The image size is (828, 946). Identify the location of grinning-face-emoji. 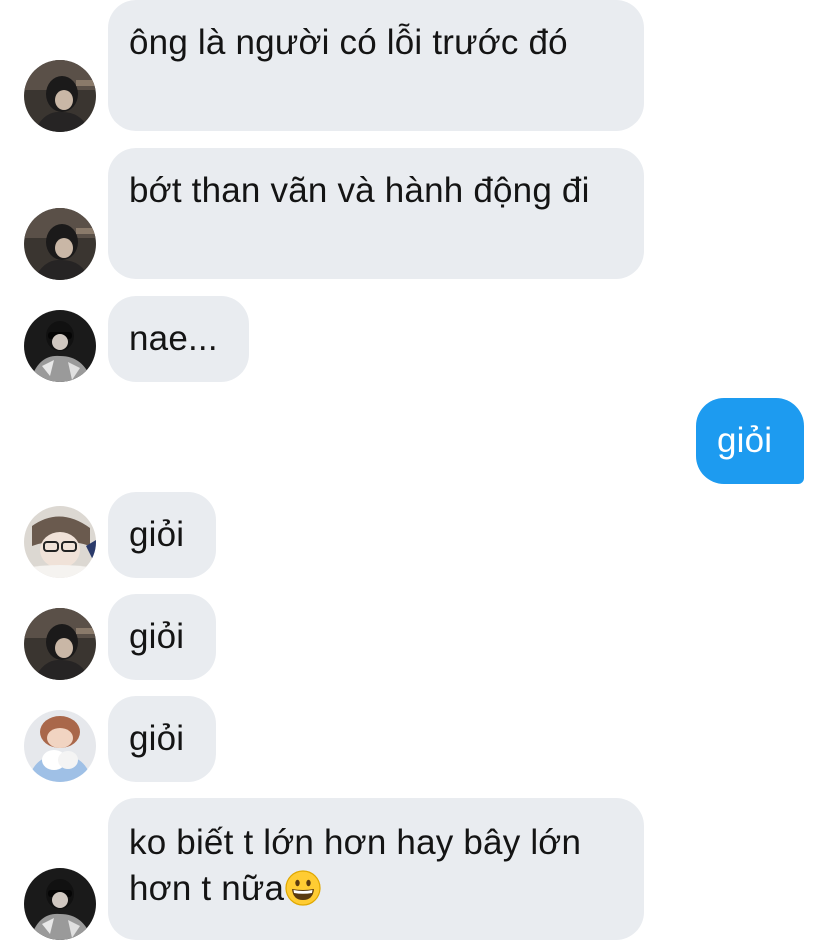
(303, 888).